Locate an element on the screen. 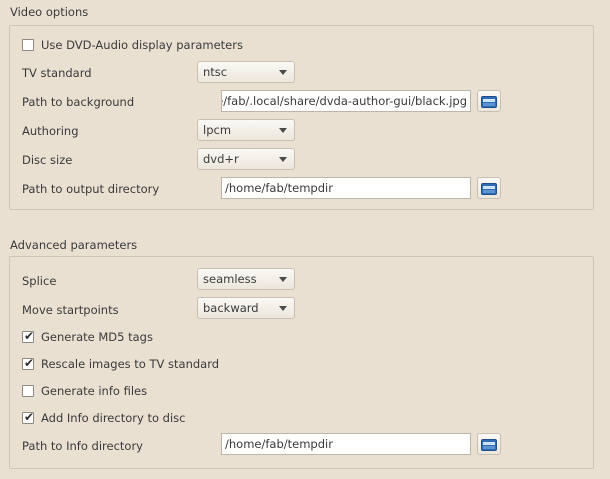 The width and height of the screenshot is (610, 479). move-startpoints-combo: backward is located at coordinates (246, 308).